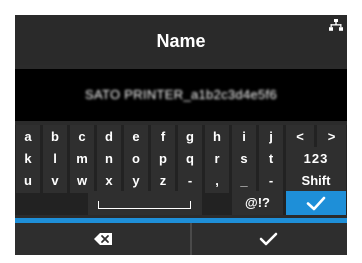  Describe the element at coordinates (336, 25) in the screenshot. I see `network-icon` at that location.